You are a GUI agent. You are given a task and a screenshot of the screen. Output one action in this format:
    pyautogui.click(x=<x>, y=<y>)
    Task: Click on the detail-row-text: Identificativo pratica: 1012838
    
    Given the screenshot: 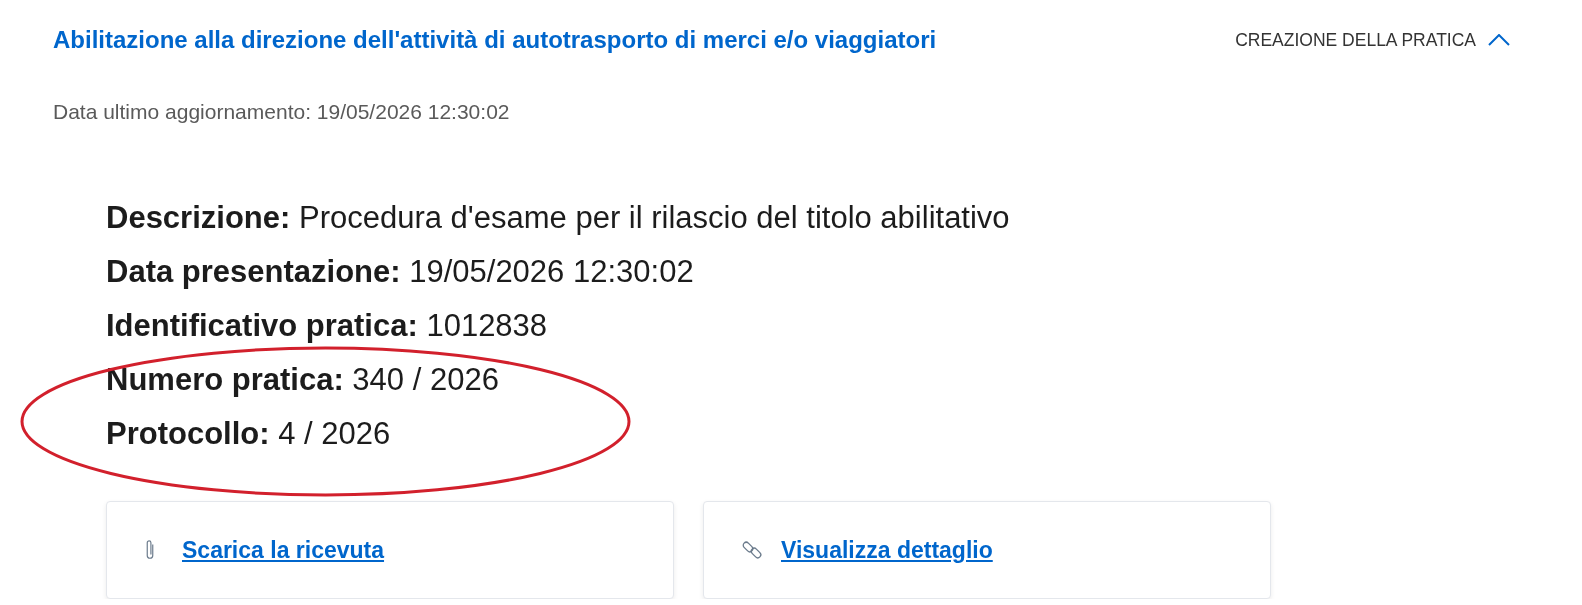 What is the action you would take?
    pyautogui.click(x=327, y=326)
    